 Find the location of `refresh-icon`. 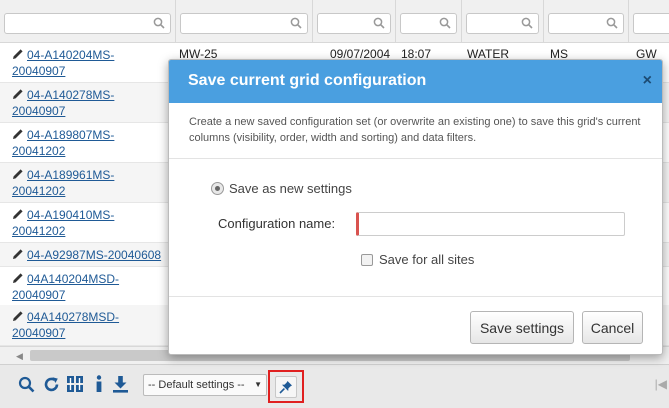

refresh-icon is located at coordinates (51, 384).